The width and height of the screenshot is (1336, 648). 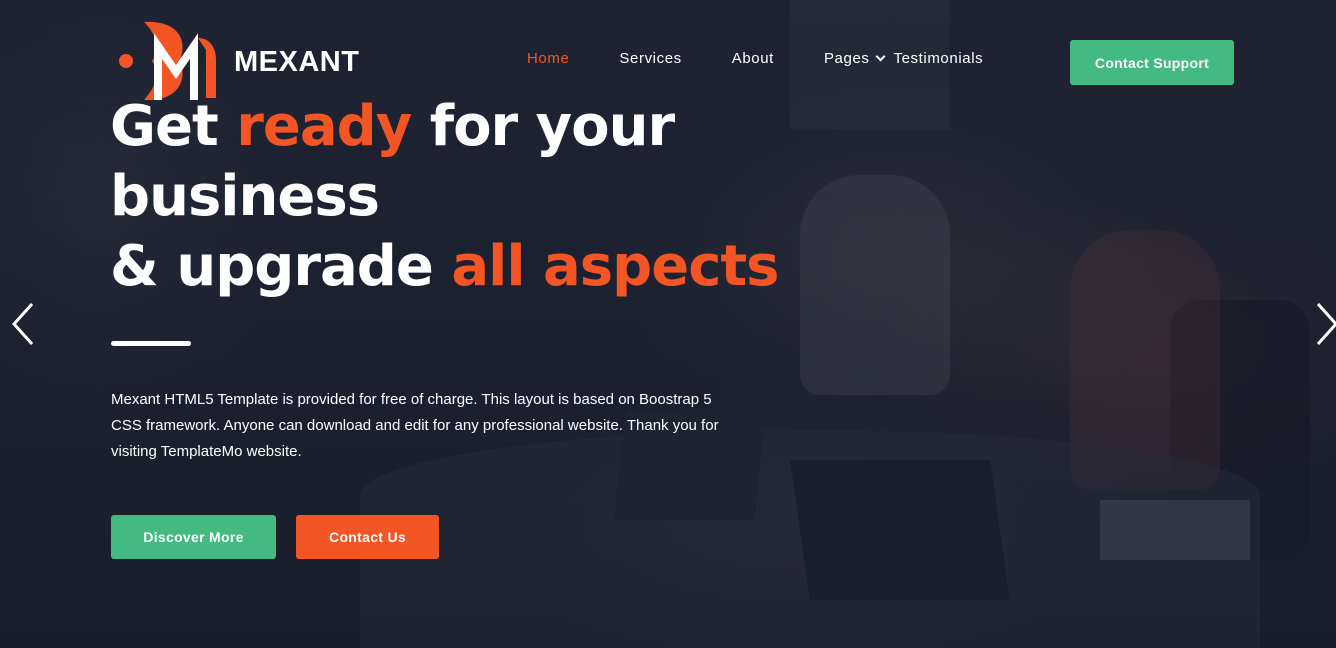 I want to click on nav-item-pages-label: Pages, so click(x=846, y=58).